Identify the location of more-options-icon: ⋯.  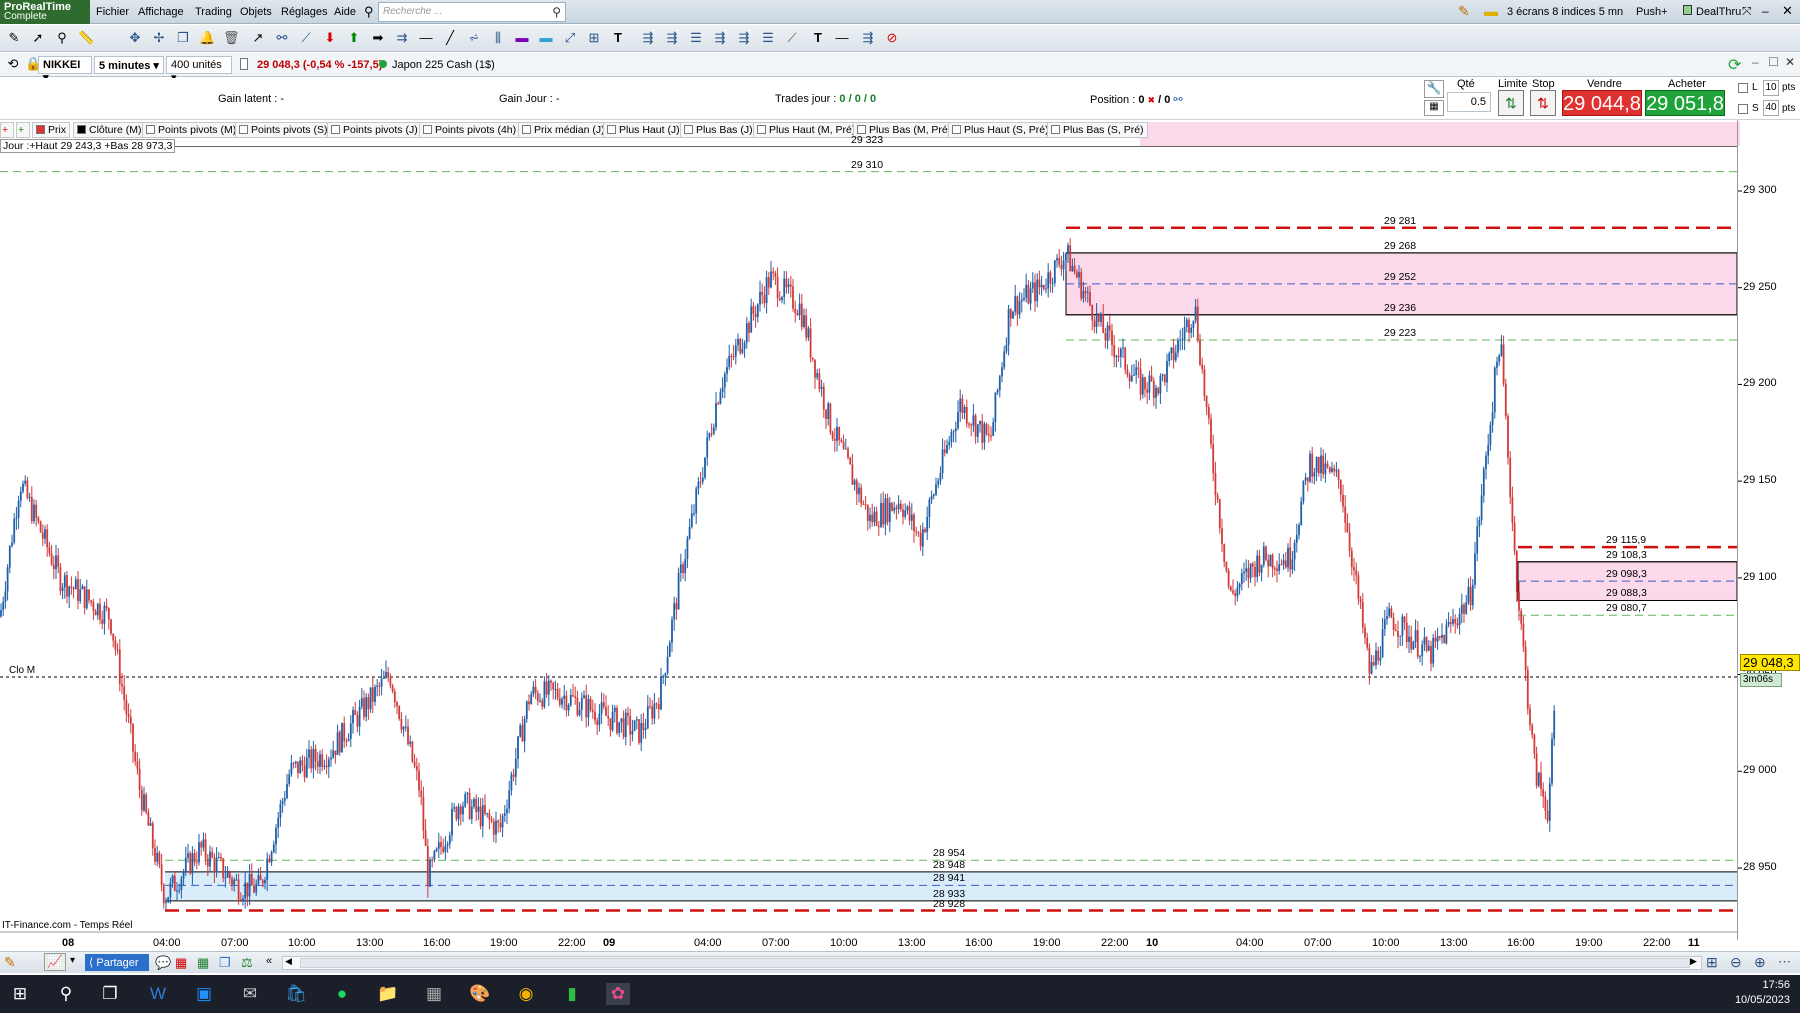
(1784, 962).